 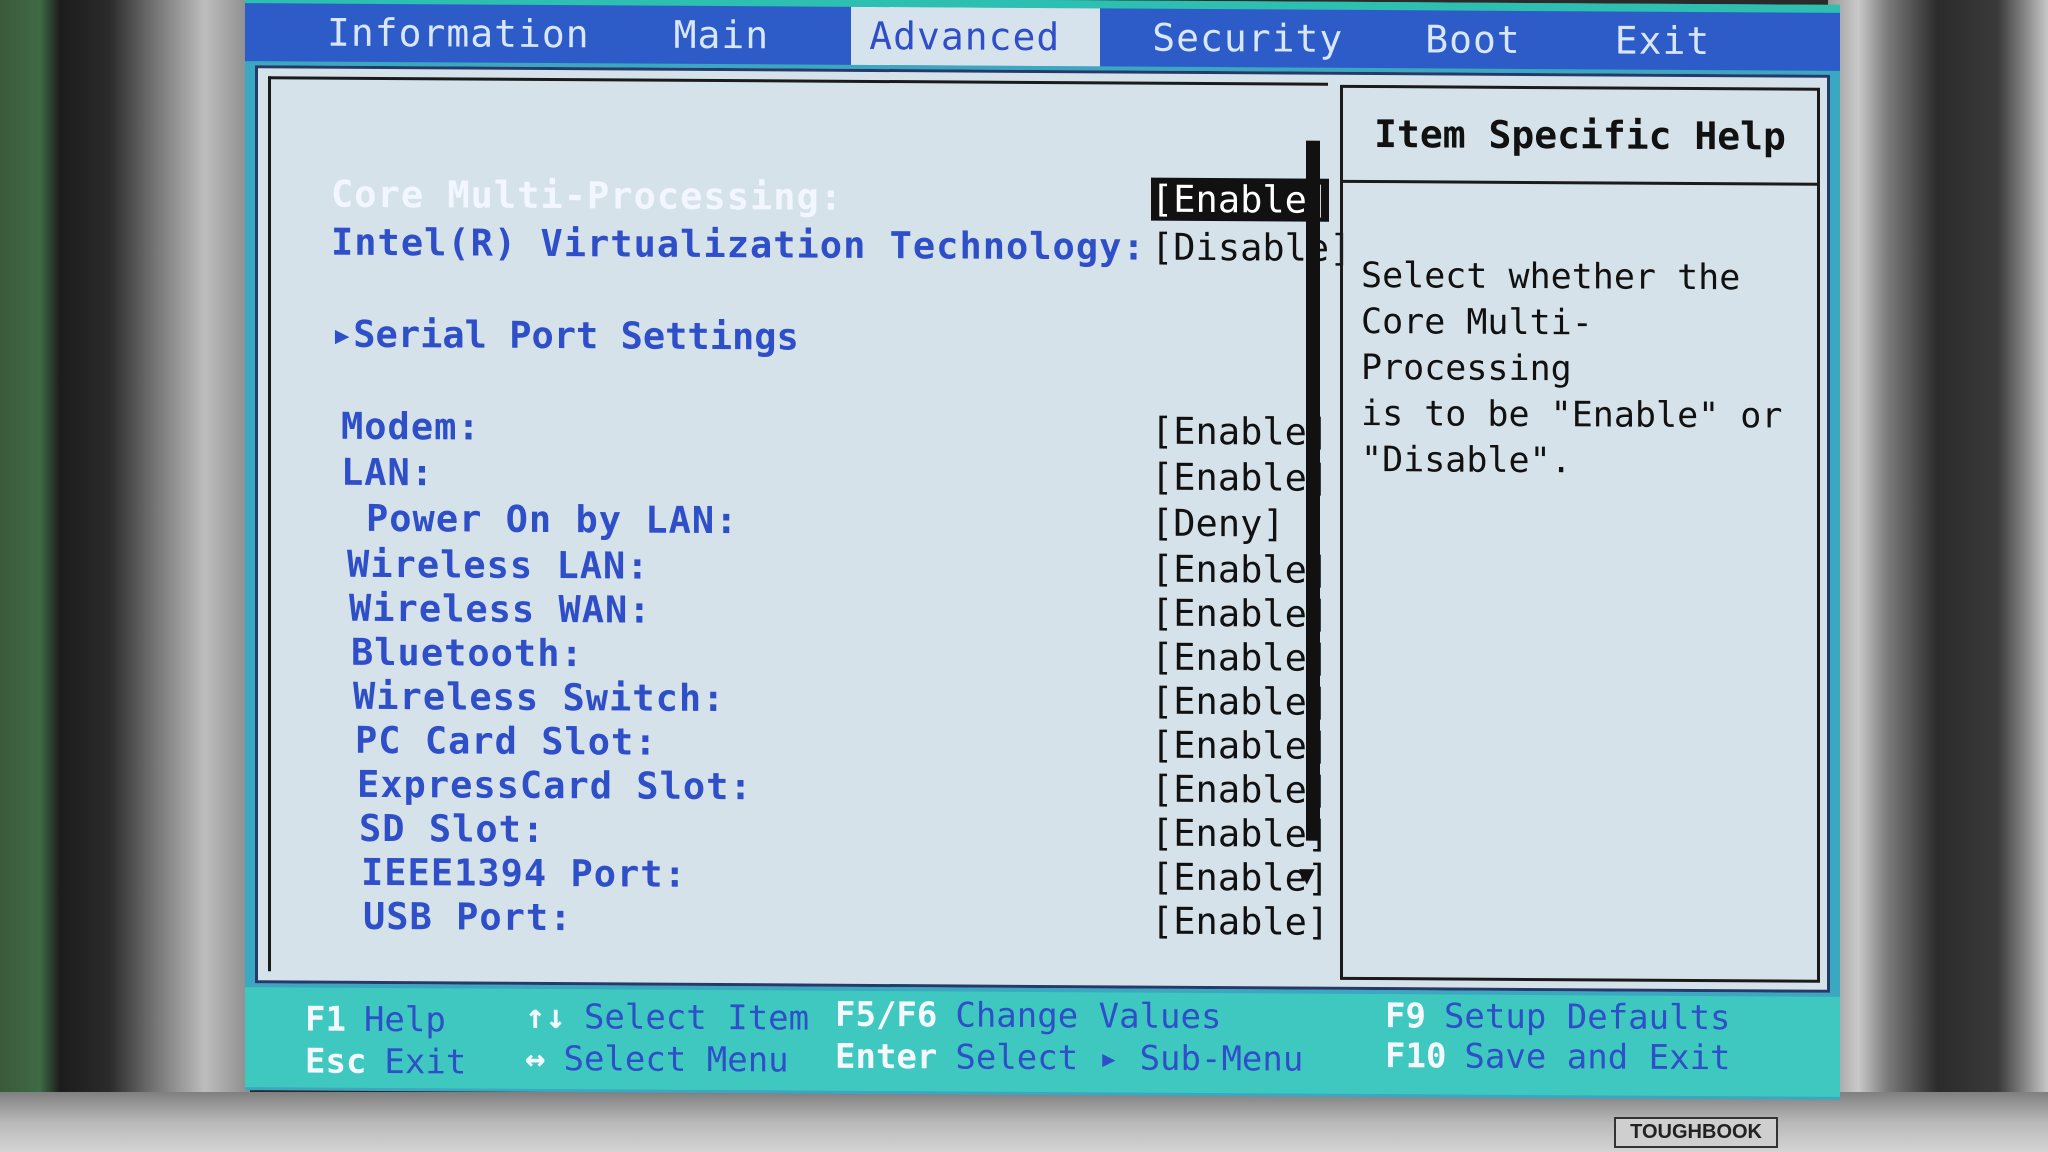 What do you see at coordinates (498, 565) in the screenshot?
I see `setting-label: Wireless LAN:` at bounding box center [498, 565].